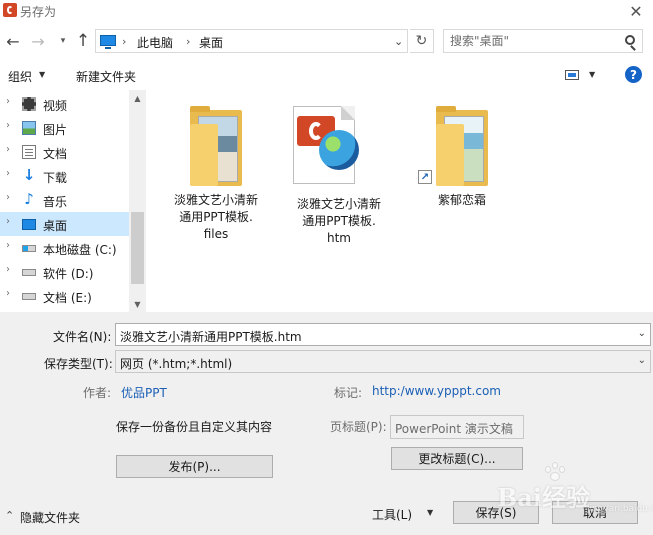 Image resolution: width=653 pixels, height=535 pixels. I want to click on sidebar-item-desktop: › 桌面, so click(64, 224).